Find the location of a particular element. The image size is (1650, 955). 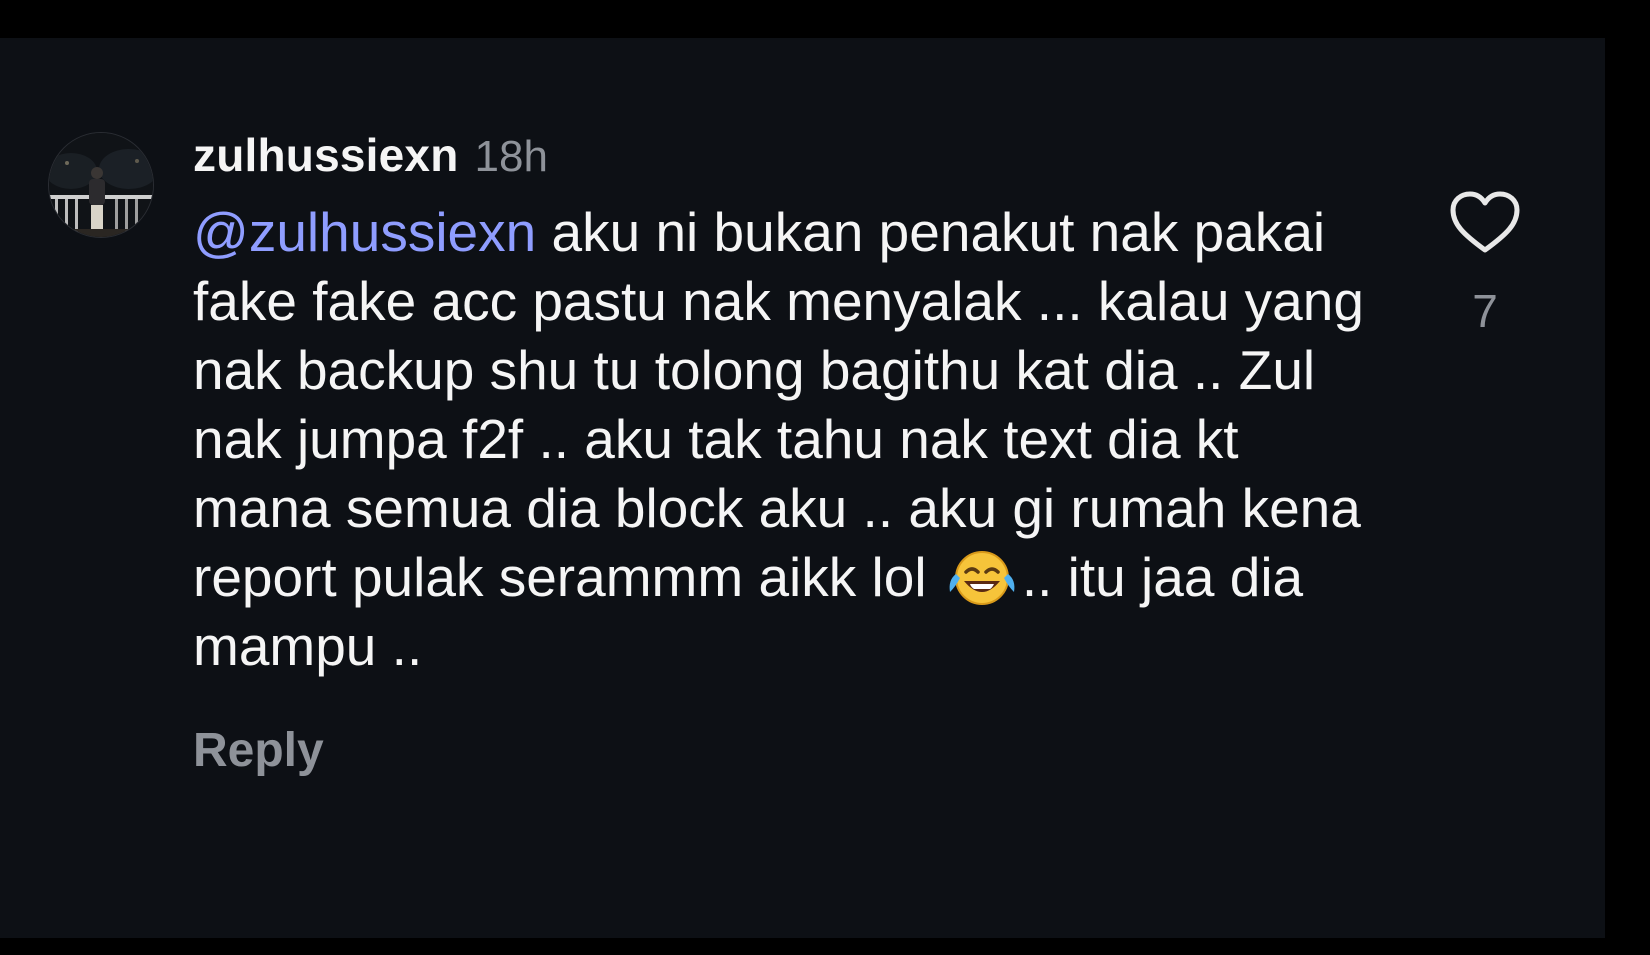

face-with-tears-of-joy-icon is located at coordinates (984, 578).